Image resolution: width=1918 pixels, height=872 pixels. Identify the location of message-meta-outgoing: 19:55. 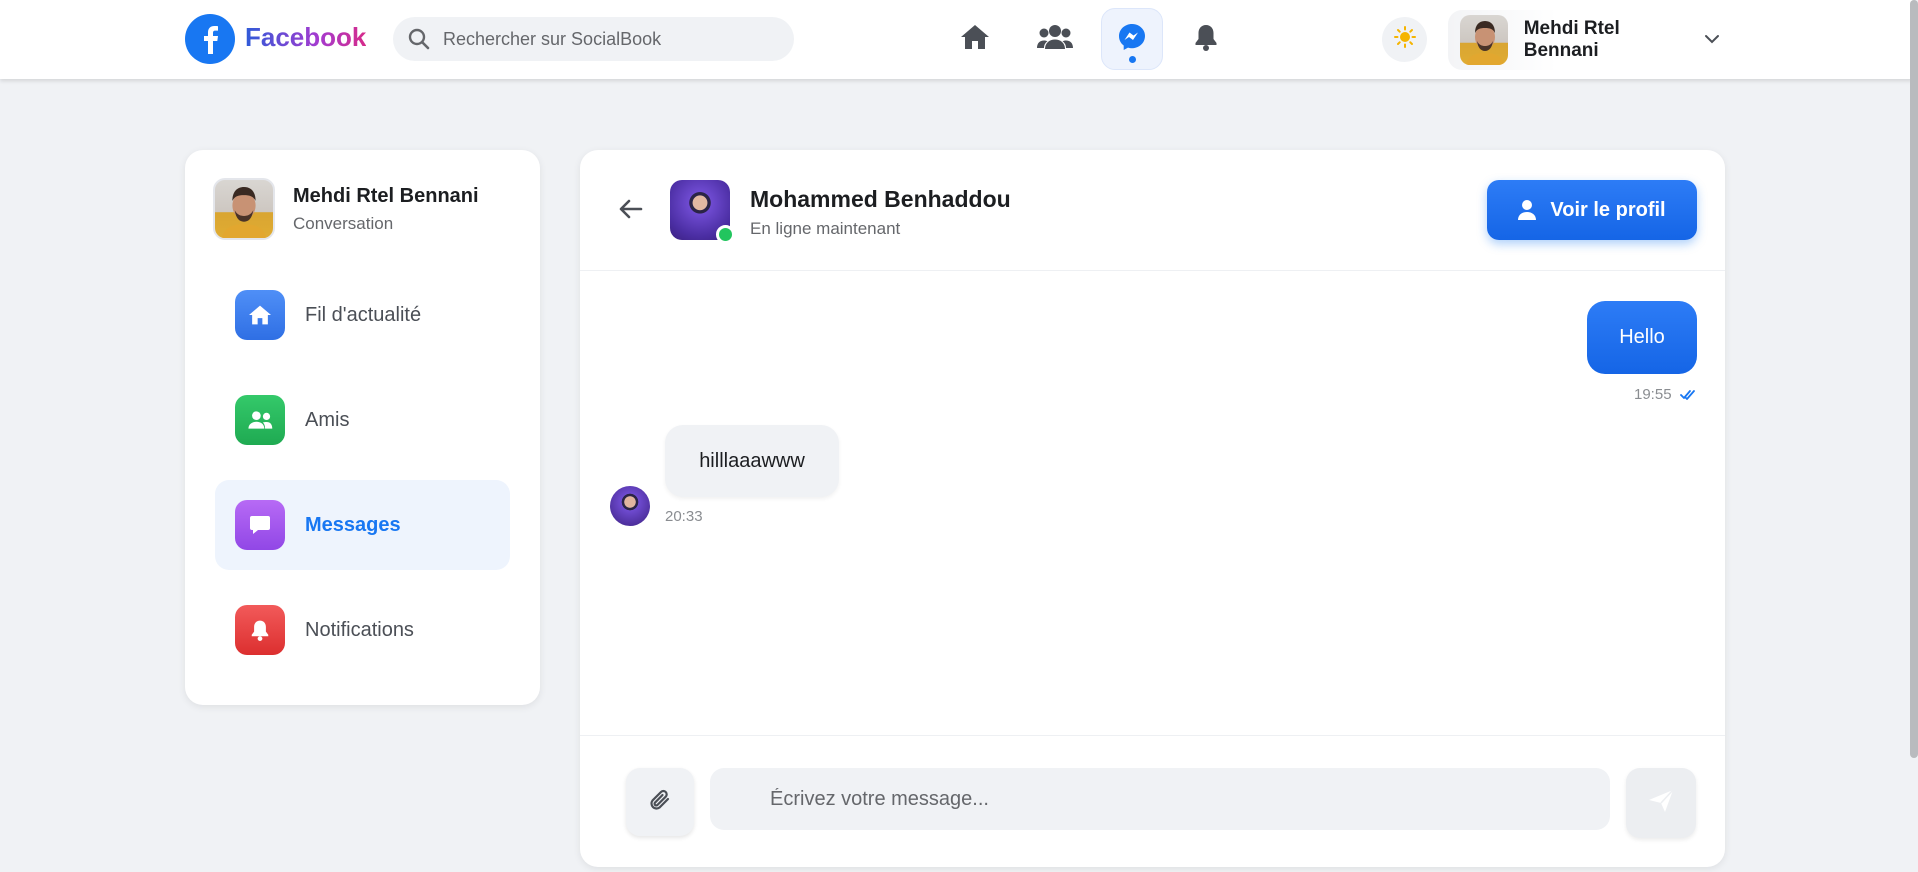
(1665, 394).